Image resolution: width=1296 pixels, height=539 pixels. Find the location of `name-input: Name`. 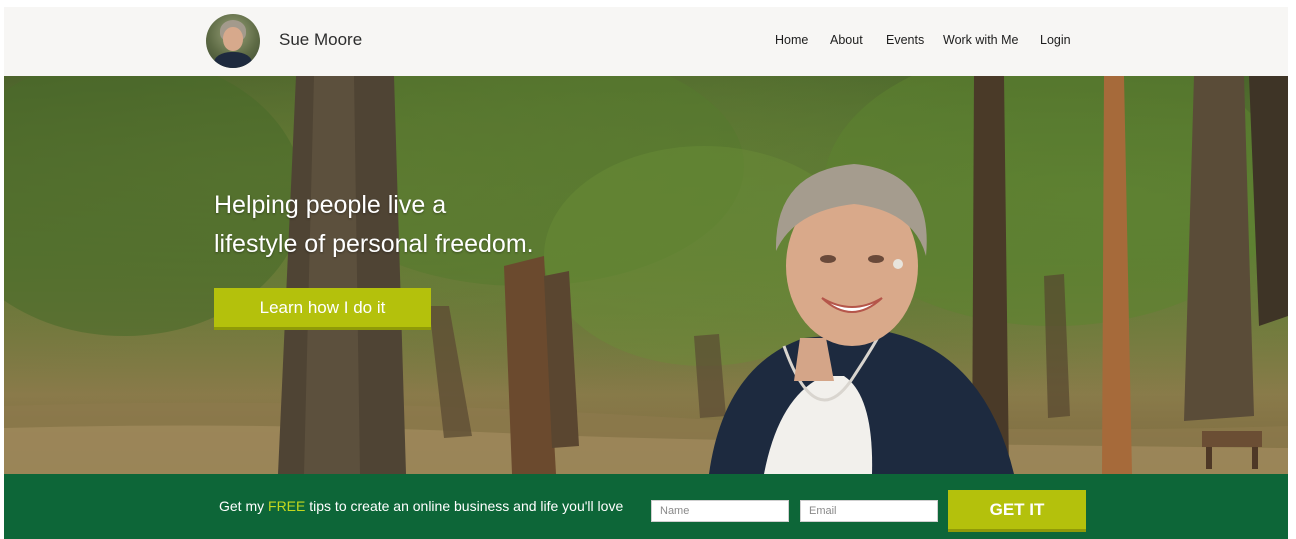

name-input: Name is located at coordinates (720, 511).